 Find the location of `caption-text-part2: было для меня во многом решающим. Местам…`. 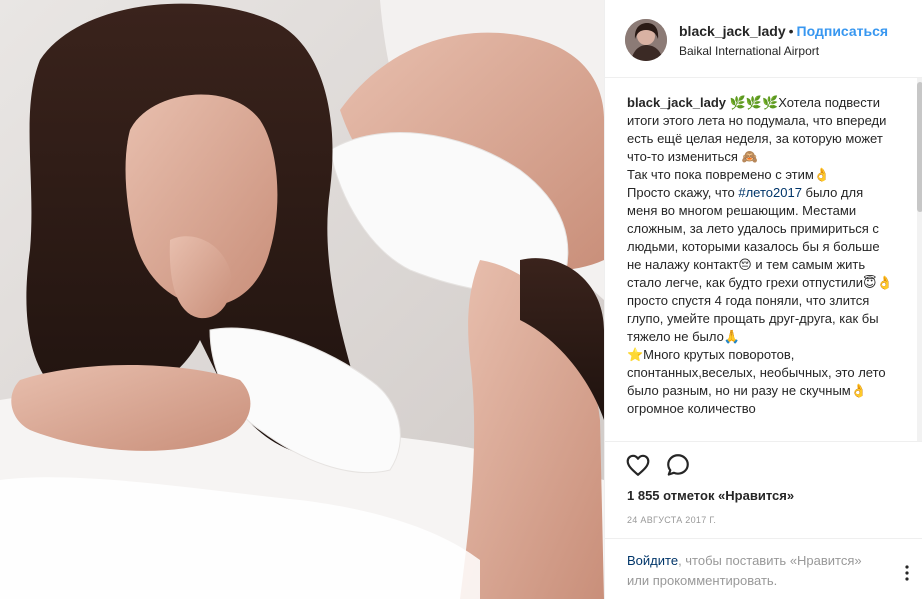

caption-text-part2: было для меня во многом решающим. Местам… is located at coordinates (760, 300).